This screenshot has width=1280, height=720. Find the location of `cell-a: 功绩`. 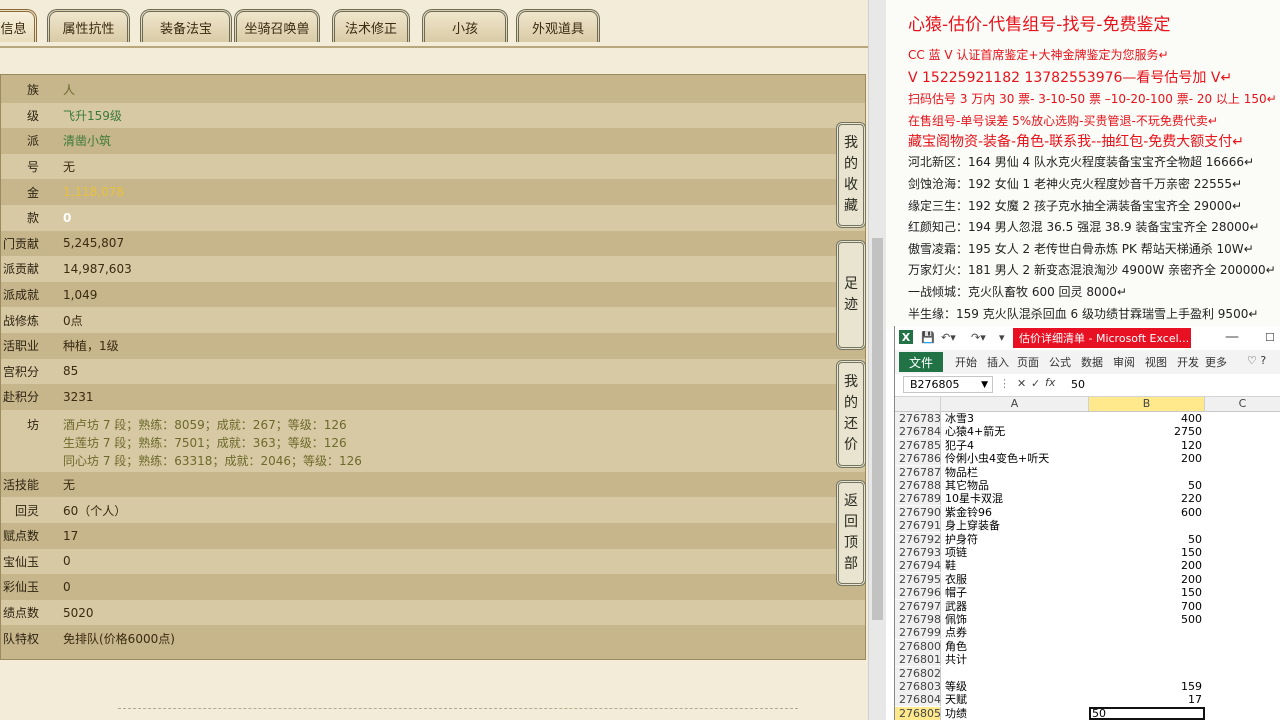

cell-a: 功绩 is located at coordinates (956, 713).